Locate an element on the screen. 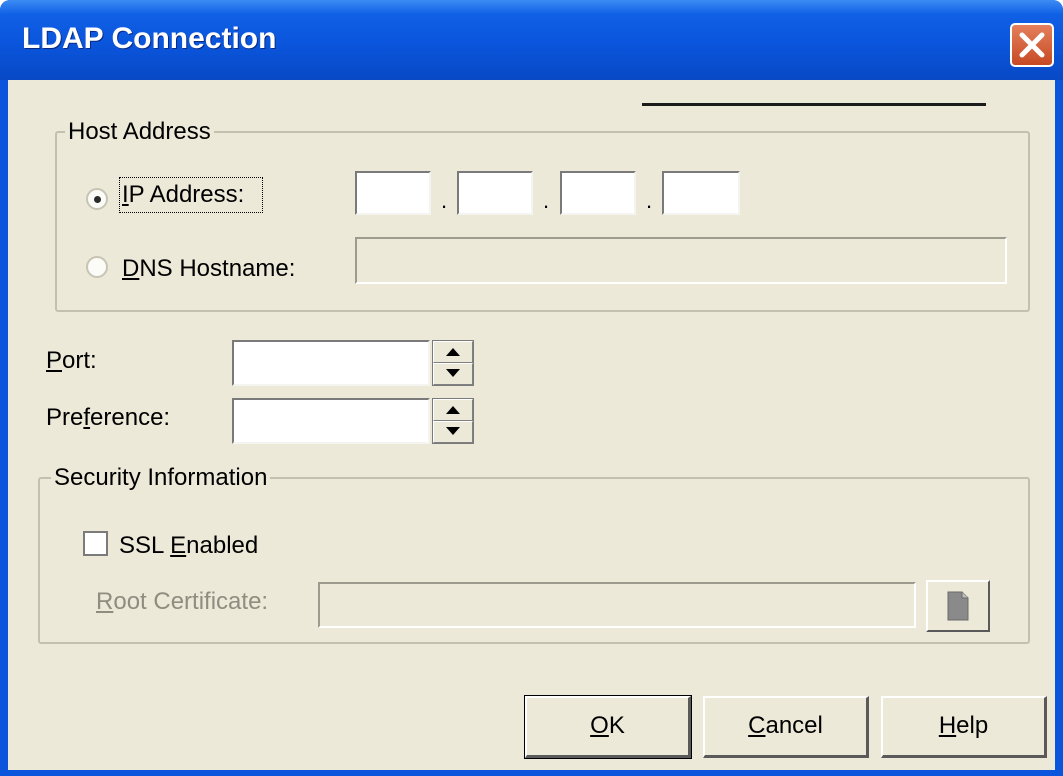 The image size is (1063, 776). cancel-label-post: ancel is located at coordinates (794, 725).